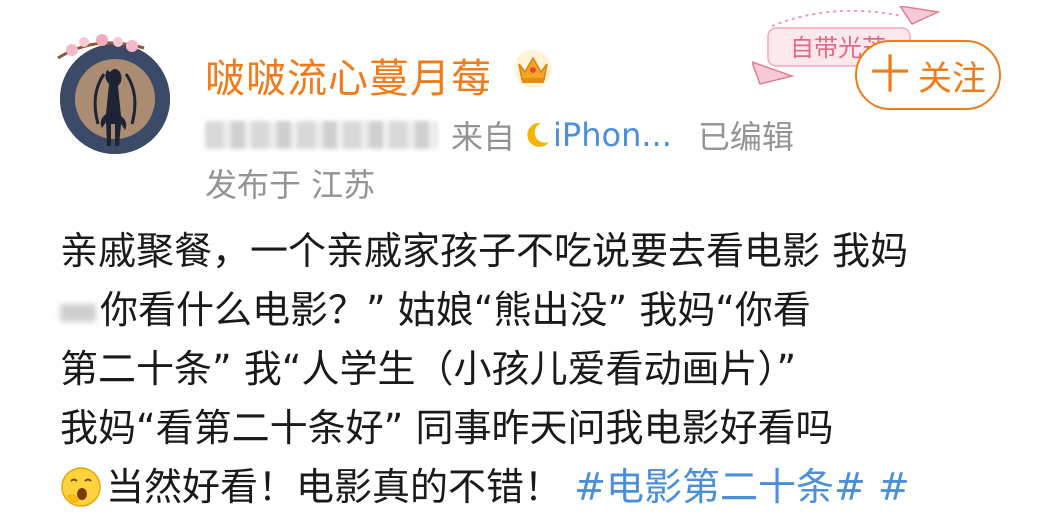 The width and height of the screenshot is (1060, 517). Describe the element at coordinates (890, 75) in the screenshot. I see `plus-icon: 十` at that location.